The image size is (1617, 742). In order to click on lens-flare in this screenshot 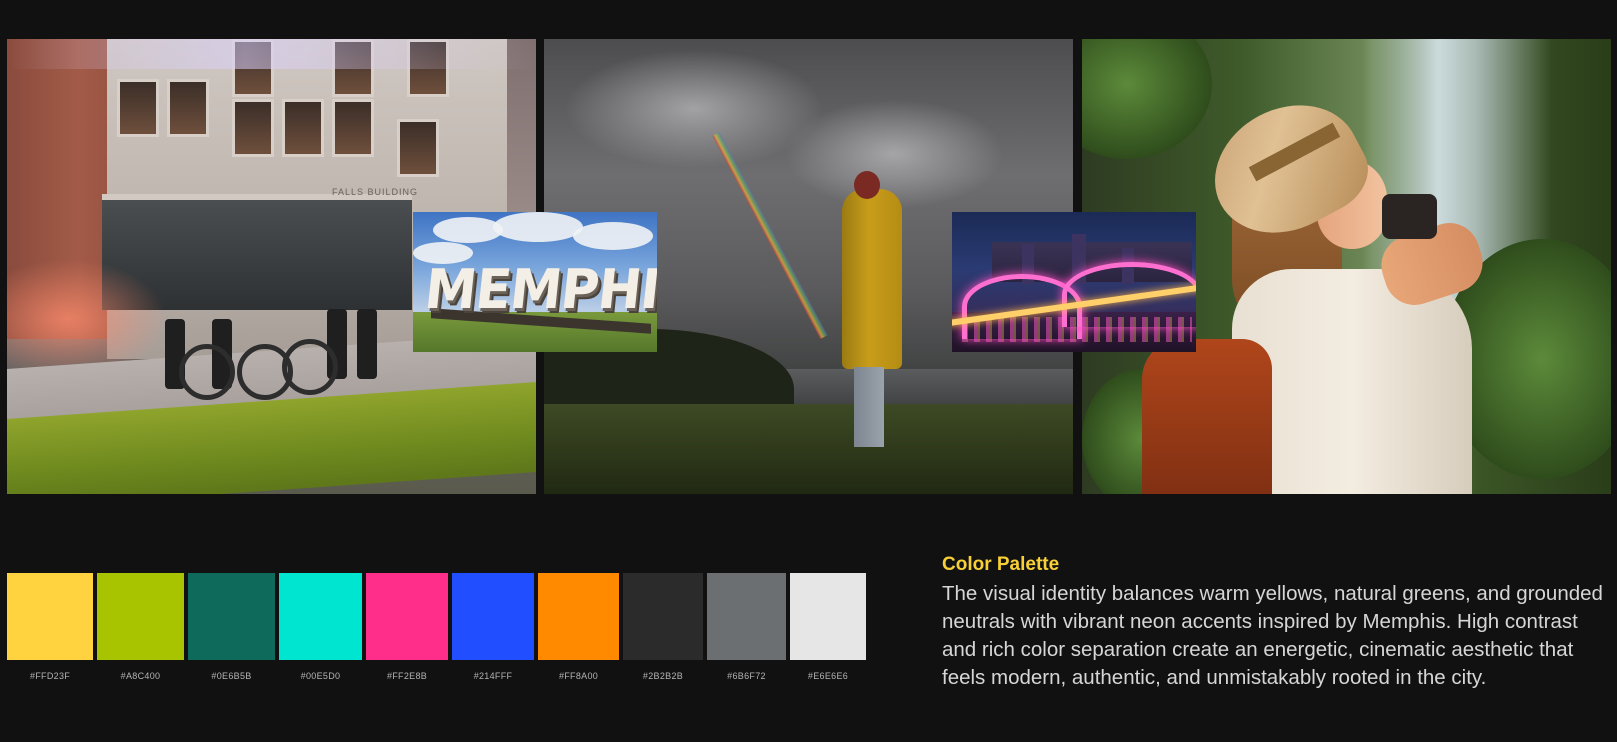, I will do `click(271, 54)`.